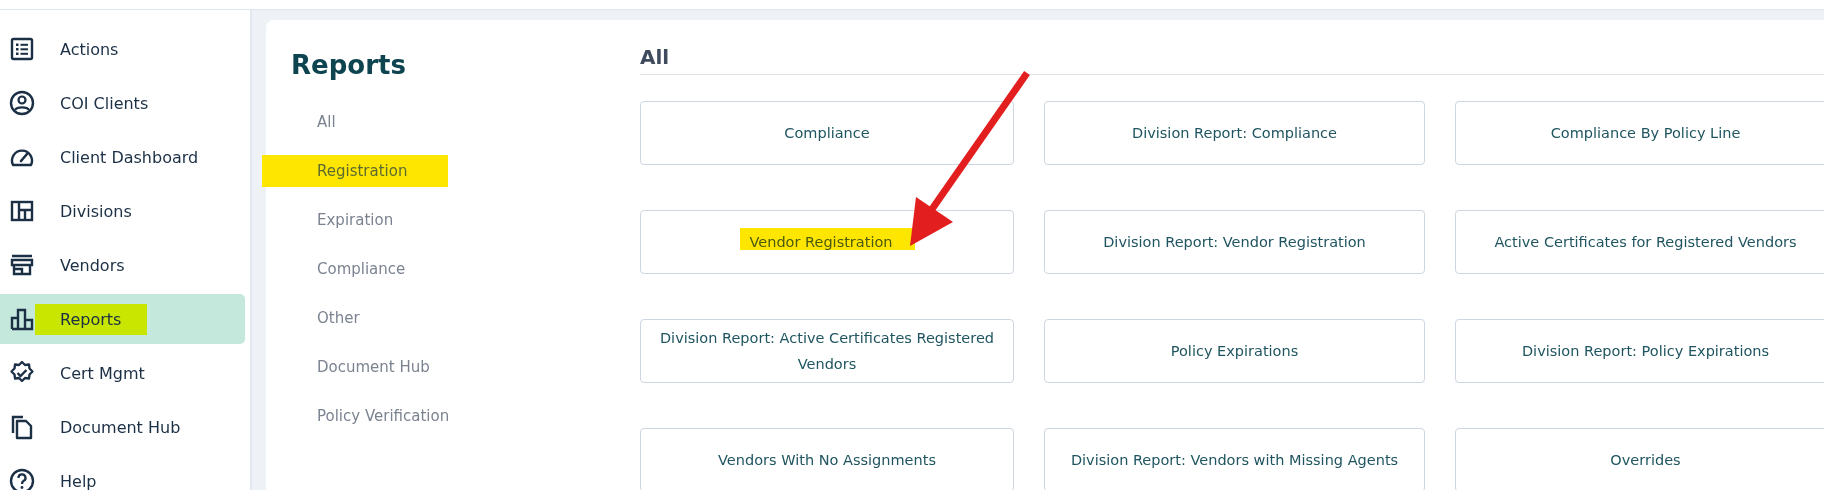 The width and height of the screenshot is (1824, 490). I want to click on category-link: Compliance, so click(348, 269).